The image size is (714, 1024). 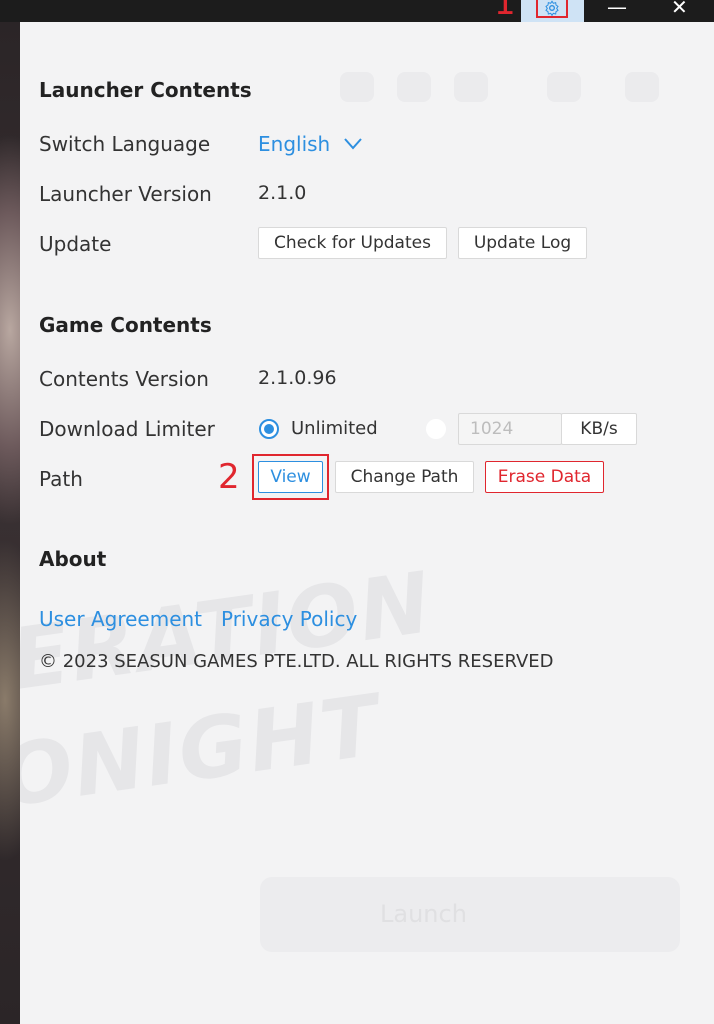 I want to click on update-label: Update, so click(x=75, y=244).